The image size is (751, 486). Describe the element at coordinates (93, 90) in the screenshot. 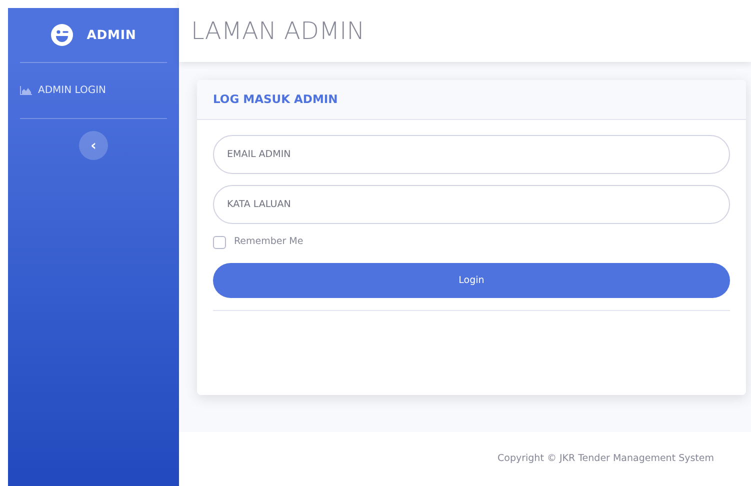

I see `sidebar-item: ADMIN LOGIN` at that location.